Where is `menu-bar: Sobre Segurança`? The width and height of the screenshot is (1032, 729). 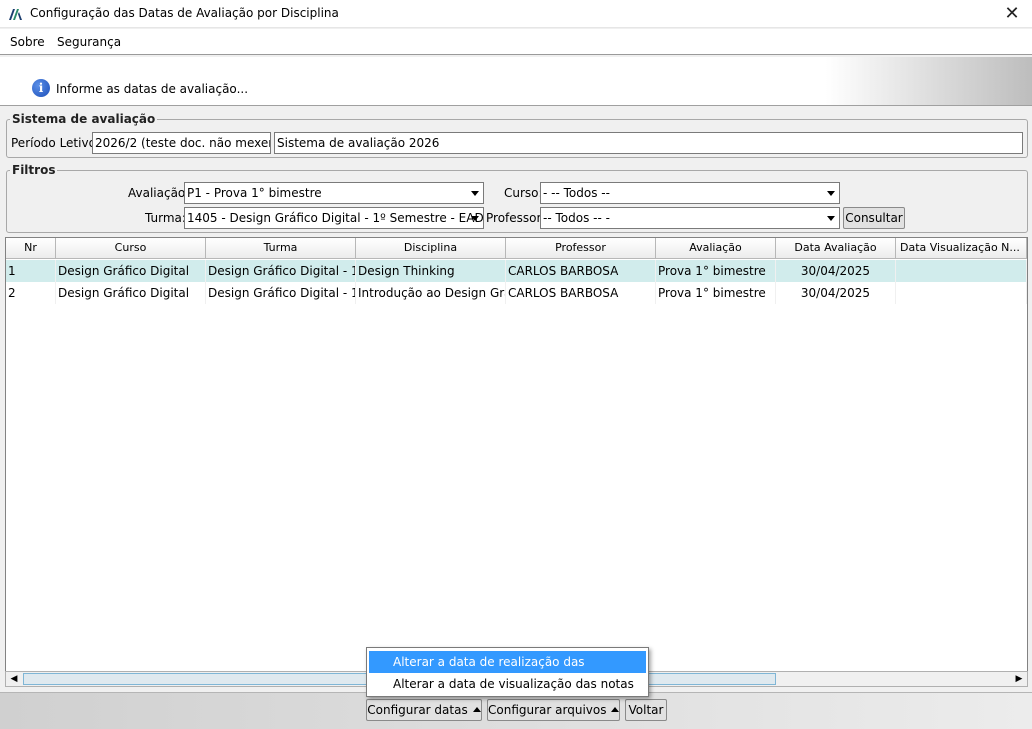
menu-bar: Sobre Segurança is located at coordinates (516, 42).